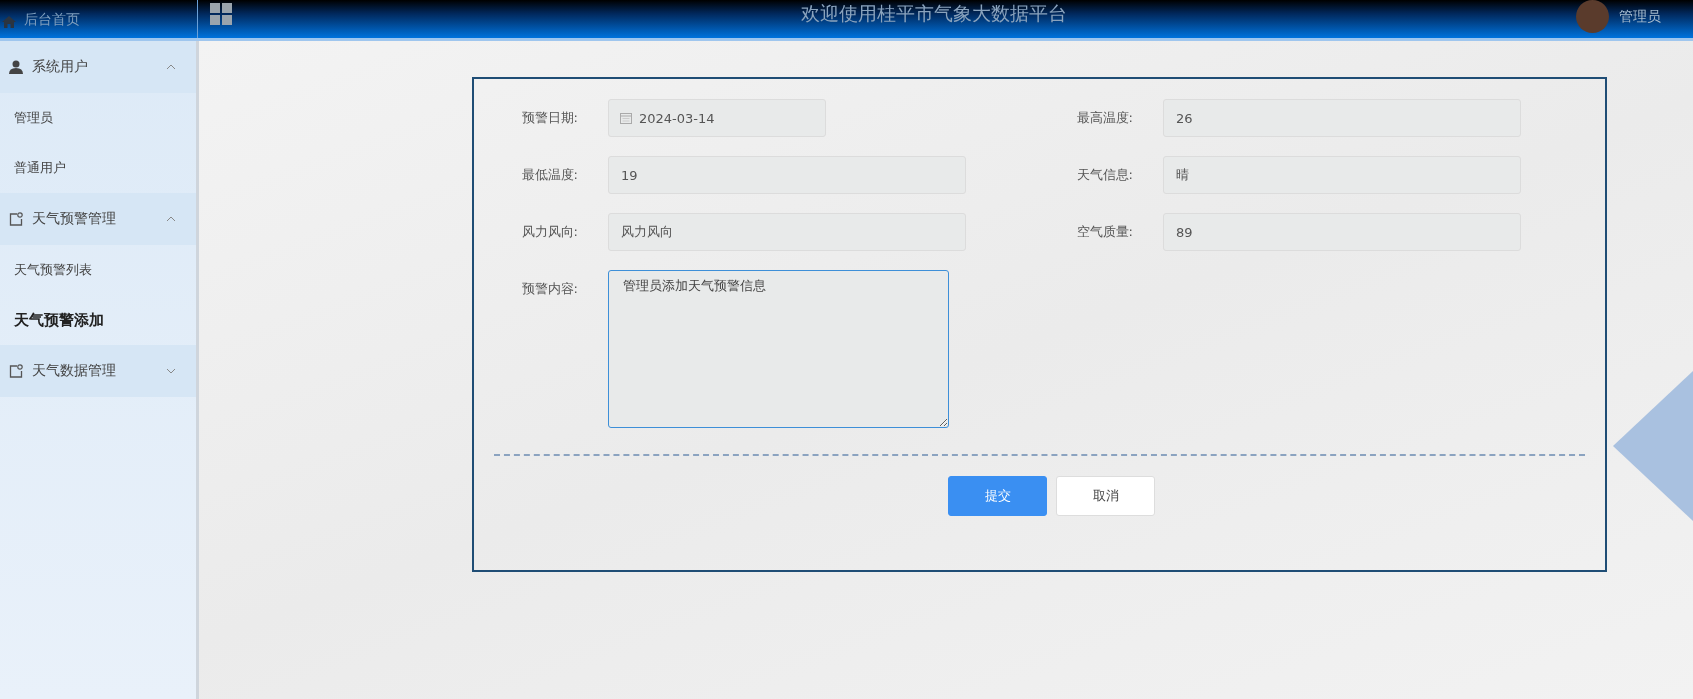 The image size is (1693, 699). What do you see at coordinates (1104, 232) in the screenshot?
I see `field-label: 空气质量:` at bounding box center [1104, 232].